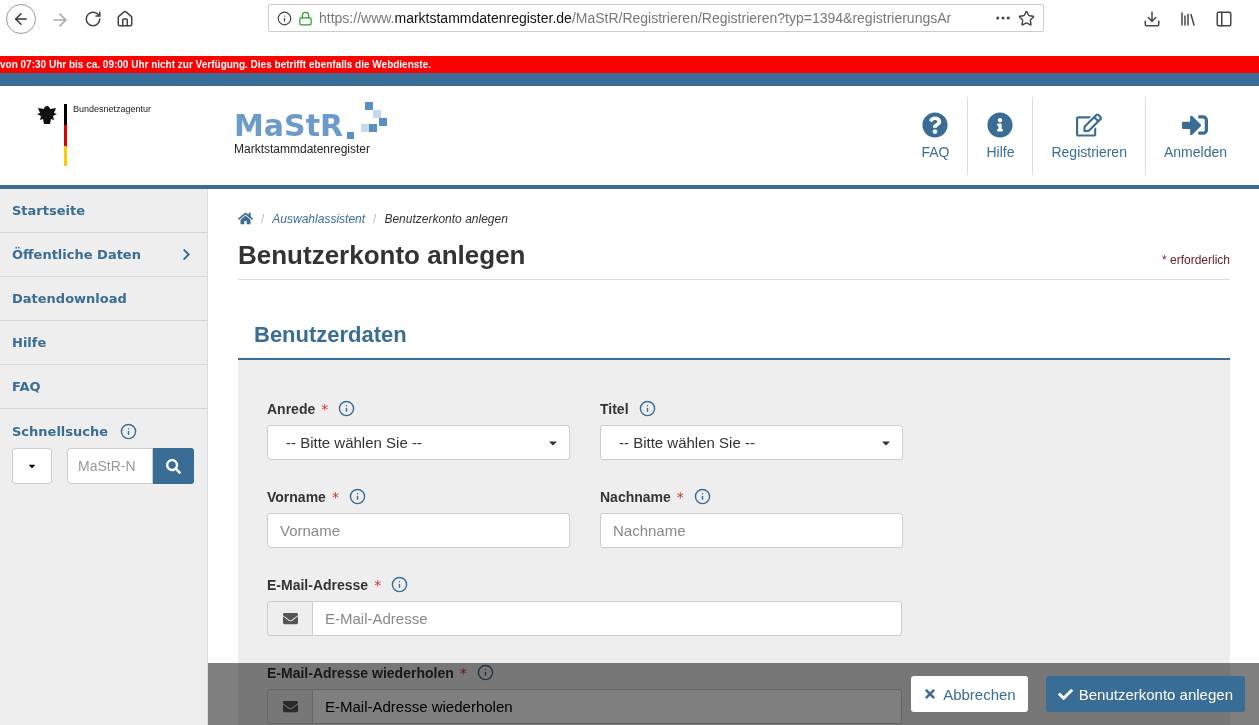  Describe the element at coordinates (1065, 694) in the screenshot. I see `check-icon` at that location.